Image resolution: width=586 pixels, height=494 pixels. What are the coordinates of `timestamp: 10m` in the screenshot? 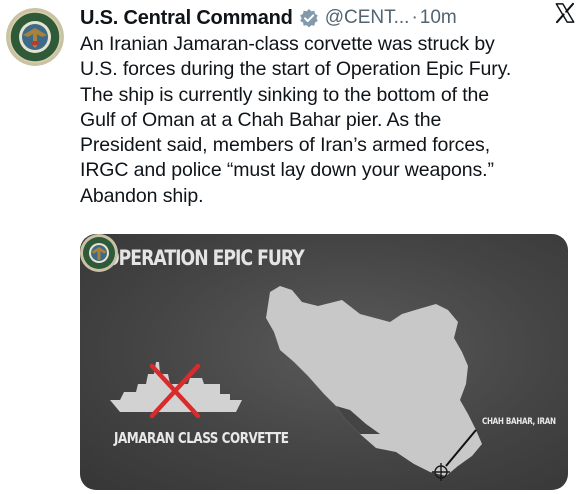 It's located at (438, 18).